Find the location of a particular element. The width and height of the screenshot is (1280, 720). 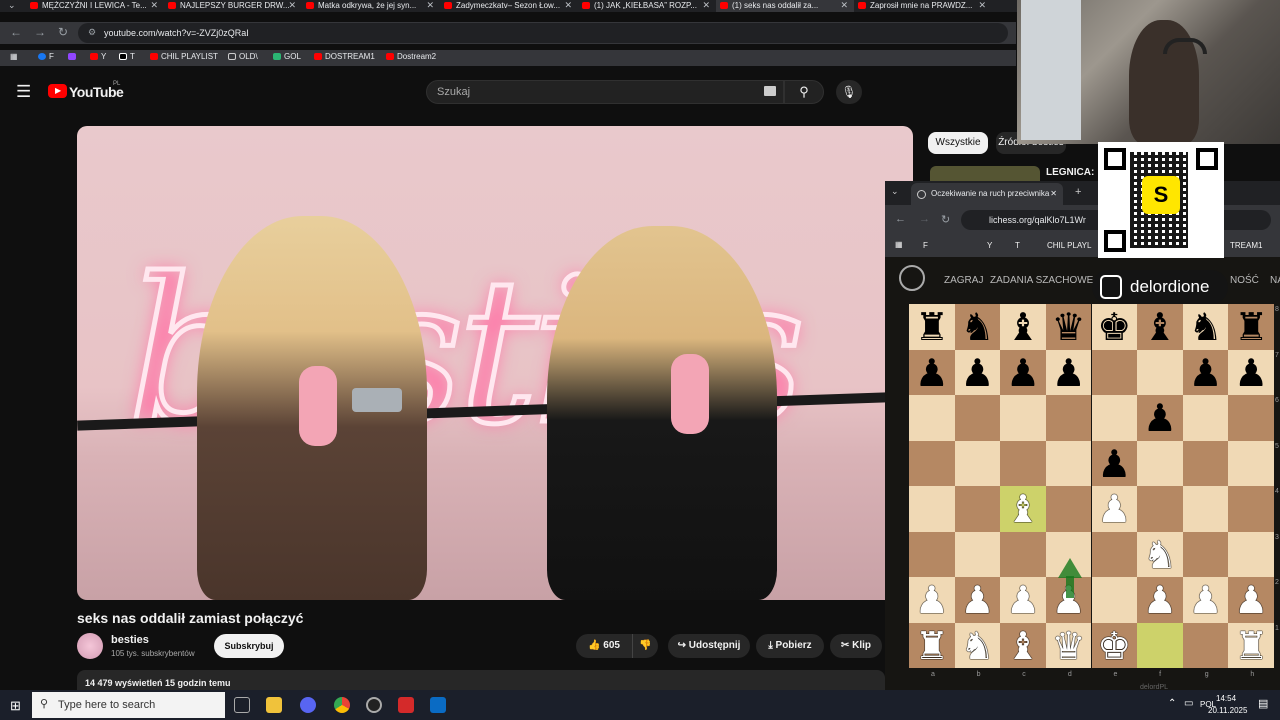

clock-date: 20.11.2025 is located at coordinates (1227, 710).